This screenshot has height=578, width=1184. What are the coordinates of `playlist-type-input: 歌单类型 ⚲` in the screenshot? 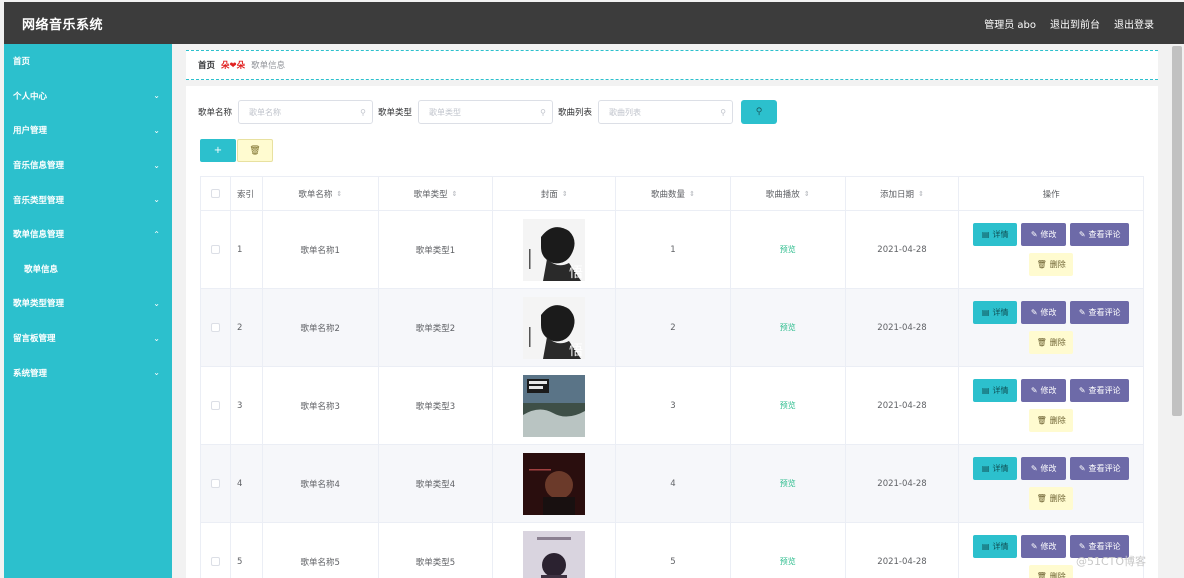 It's located at (486, 112).